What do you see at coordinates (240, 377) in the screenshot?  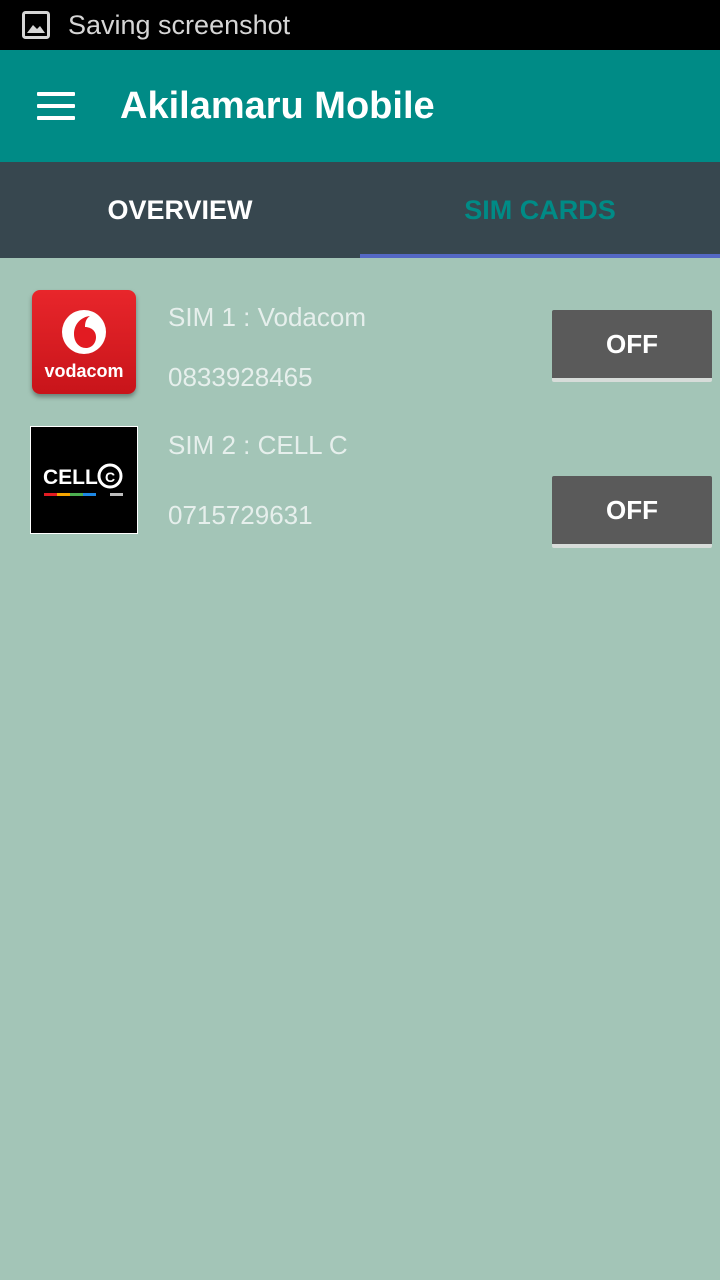 I see `sim-number: 0833928465` at bounding box center [240, 377].